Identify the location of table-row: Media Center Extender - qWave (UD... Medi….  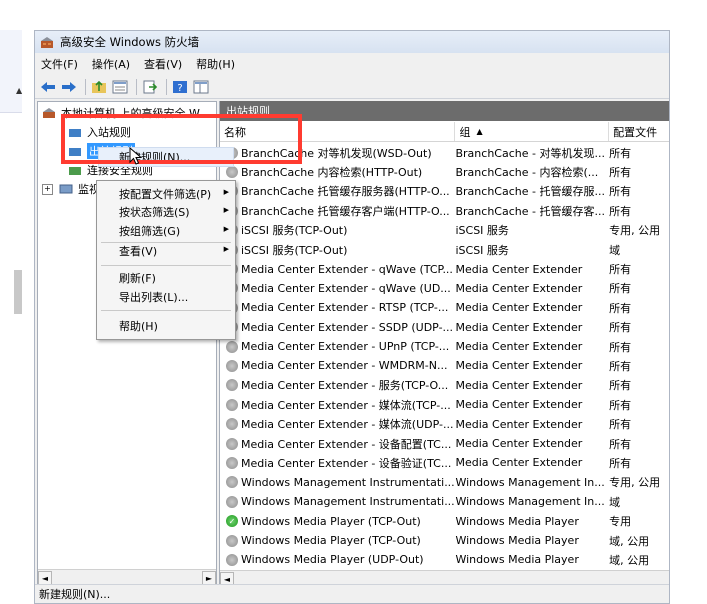
(444, 288).